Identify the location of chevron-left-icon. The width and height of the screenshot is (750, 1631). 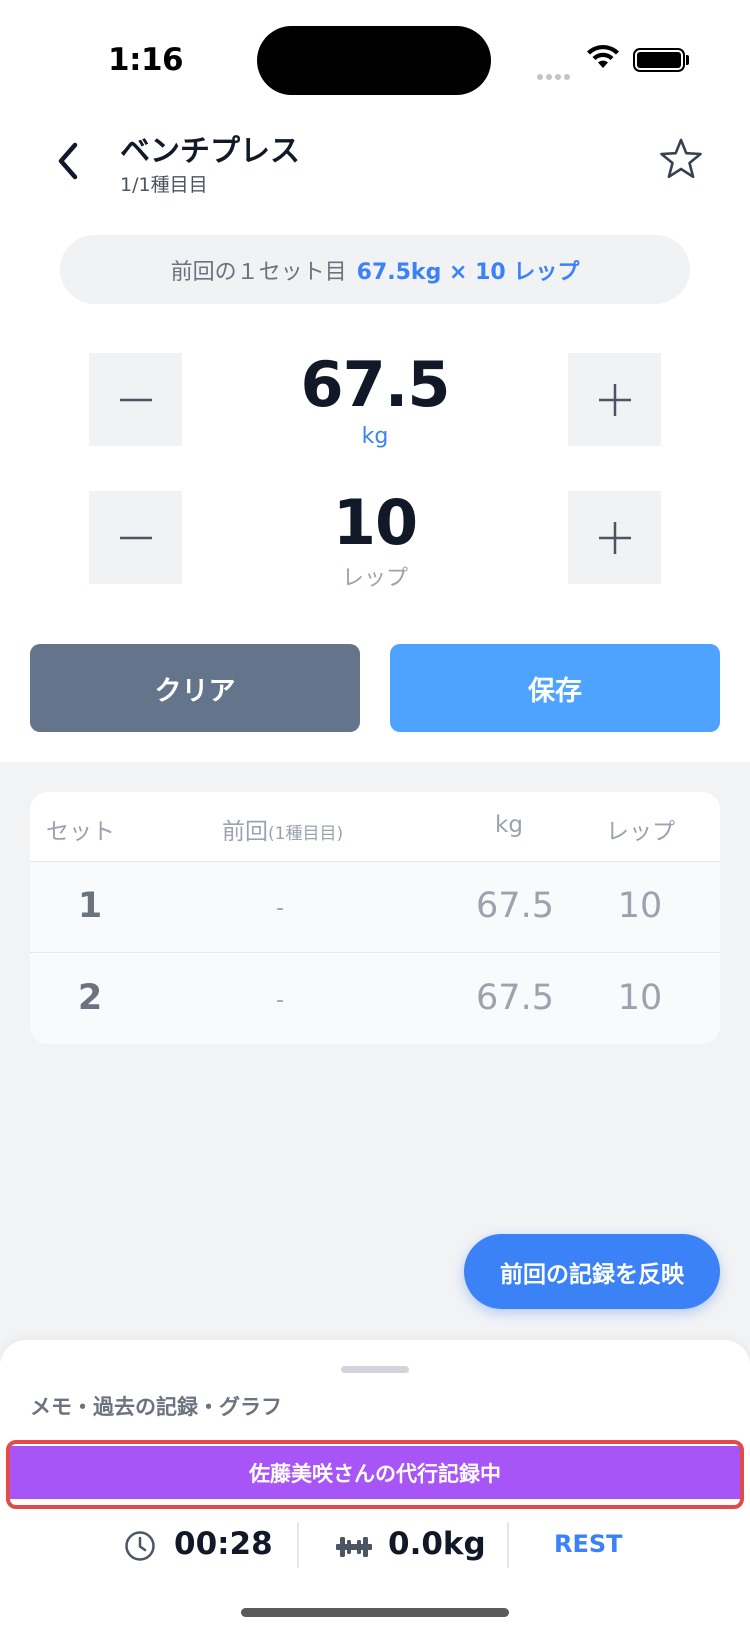
(68, 161).